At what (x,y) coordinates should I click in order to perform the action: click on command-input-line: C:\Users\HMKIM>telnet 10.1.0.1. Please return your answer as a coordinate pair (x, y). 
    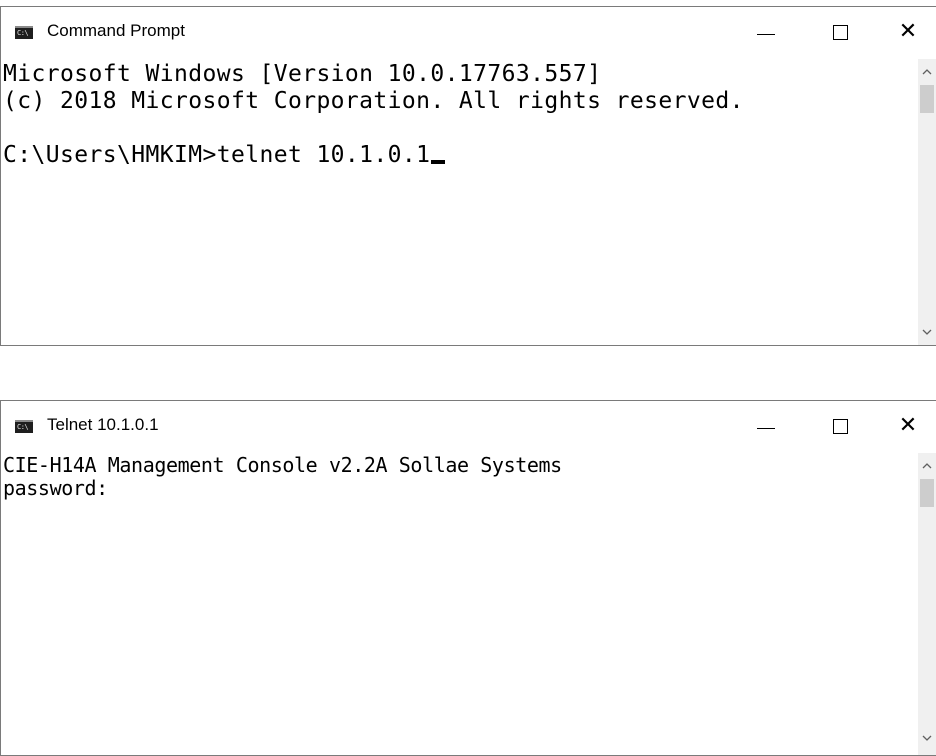
    Looking at the image, I should click on (216, 155).